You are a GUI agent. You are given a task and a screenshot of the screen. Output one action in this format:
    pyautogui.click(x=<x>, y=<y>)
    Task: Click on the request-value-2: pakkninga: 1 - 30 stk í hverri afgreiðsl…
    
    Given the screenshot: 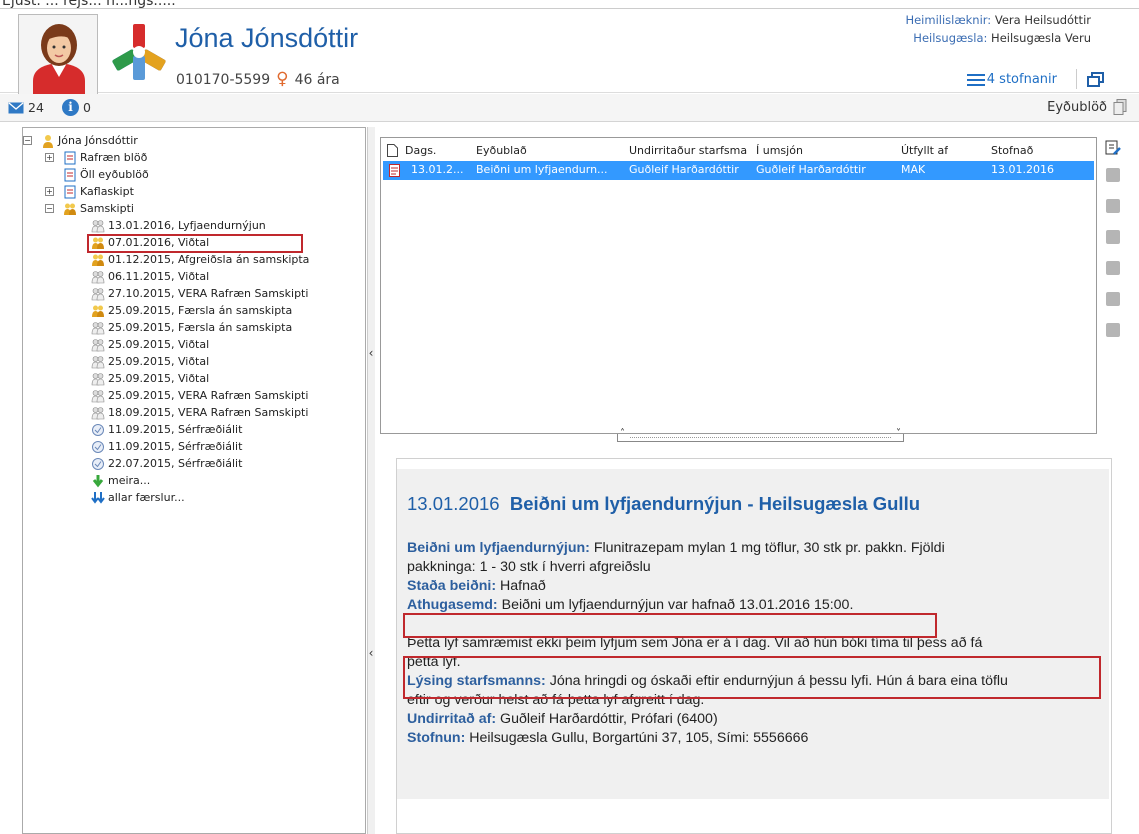 What is the action you would take?
    pyautogui.click(x=529, y=567)
    